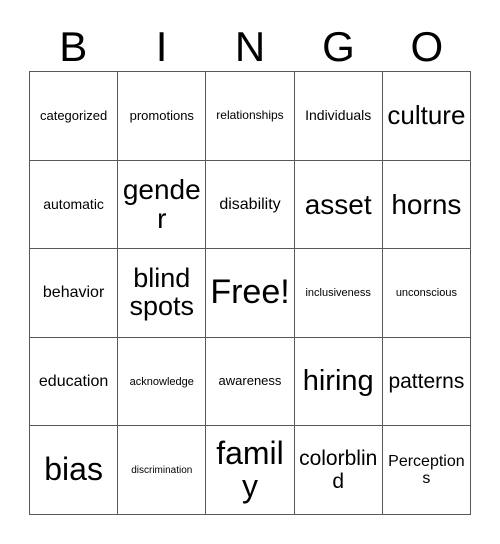  I want to click on bingo-cell-label: patterns, so click(426, 382).